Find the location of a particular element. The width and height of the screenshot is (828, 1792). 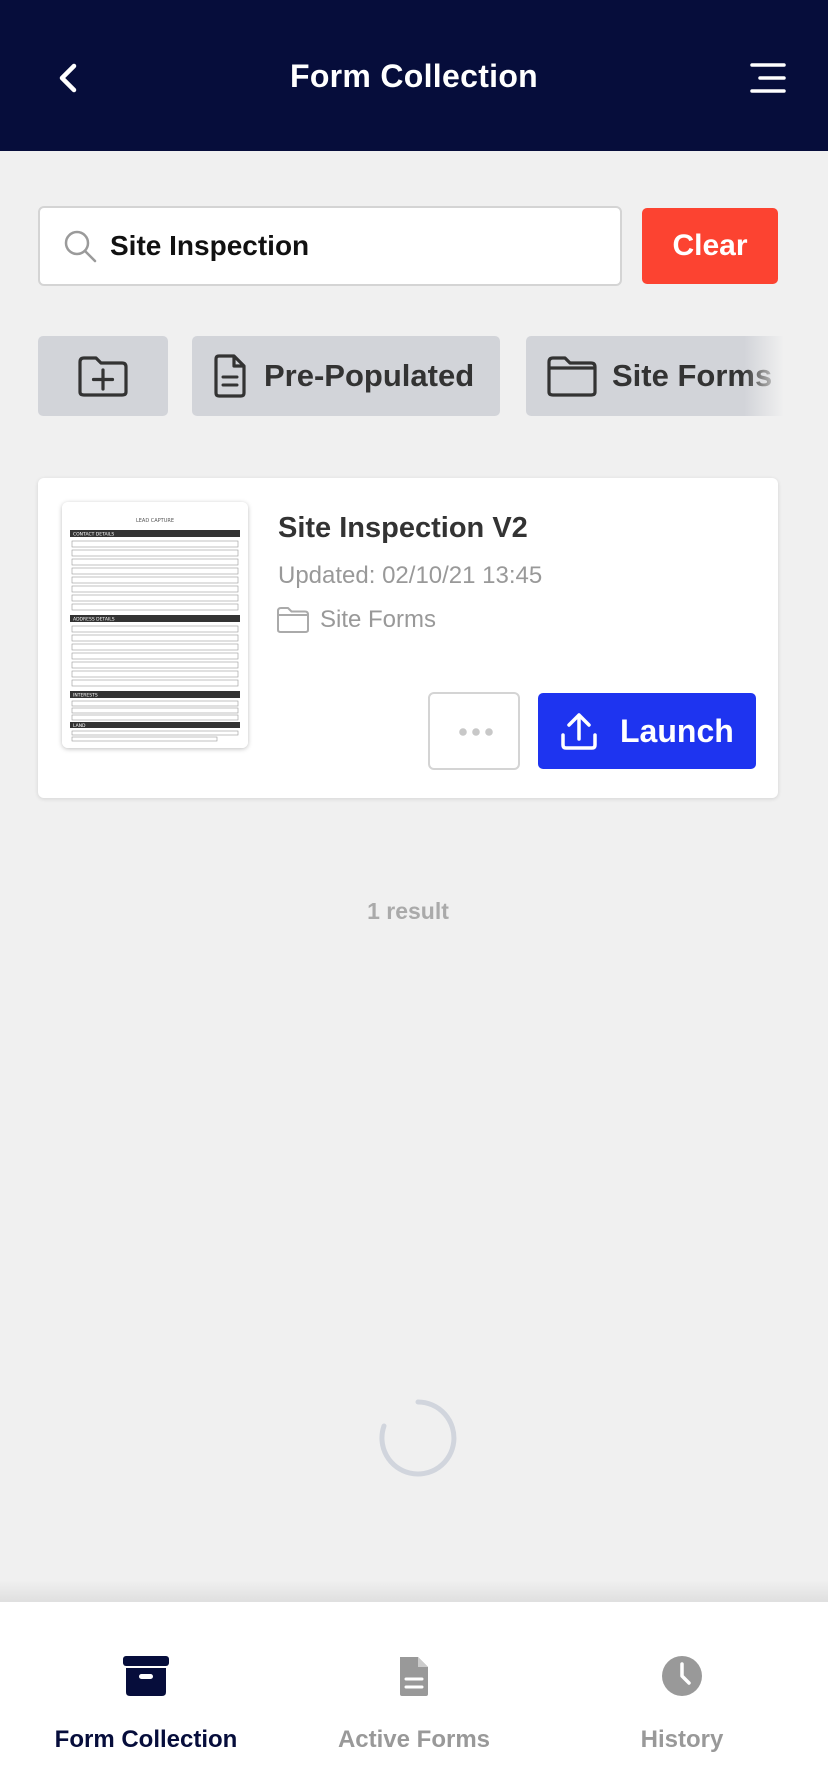

ellipsis-icon is located at coordinates (476, 732).